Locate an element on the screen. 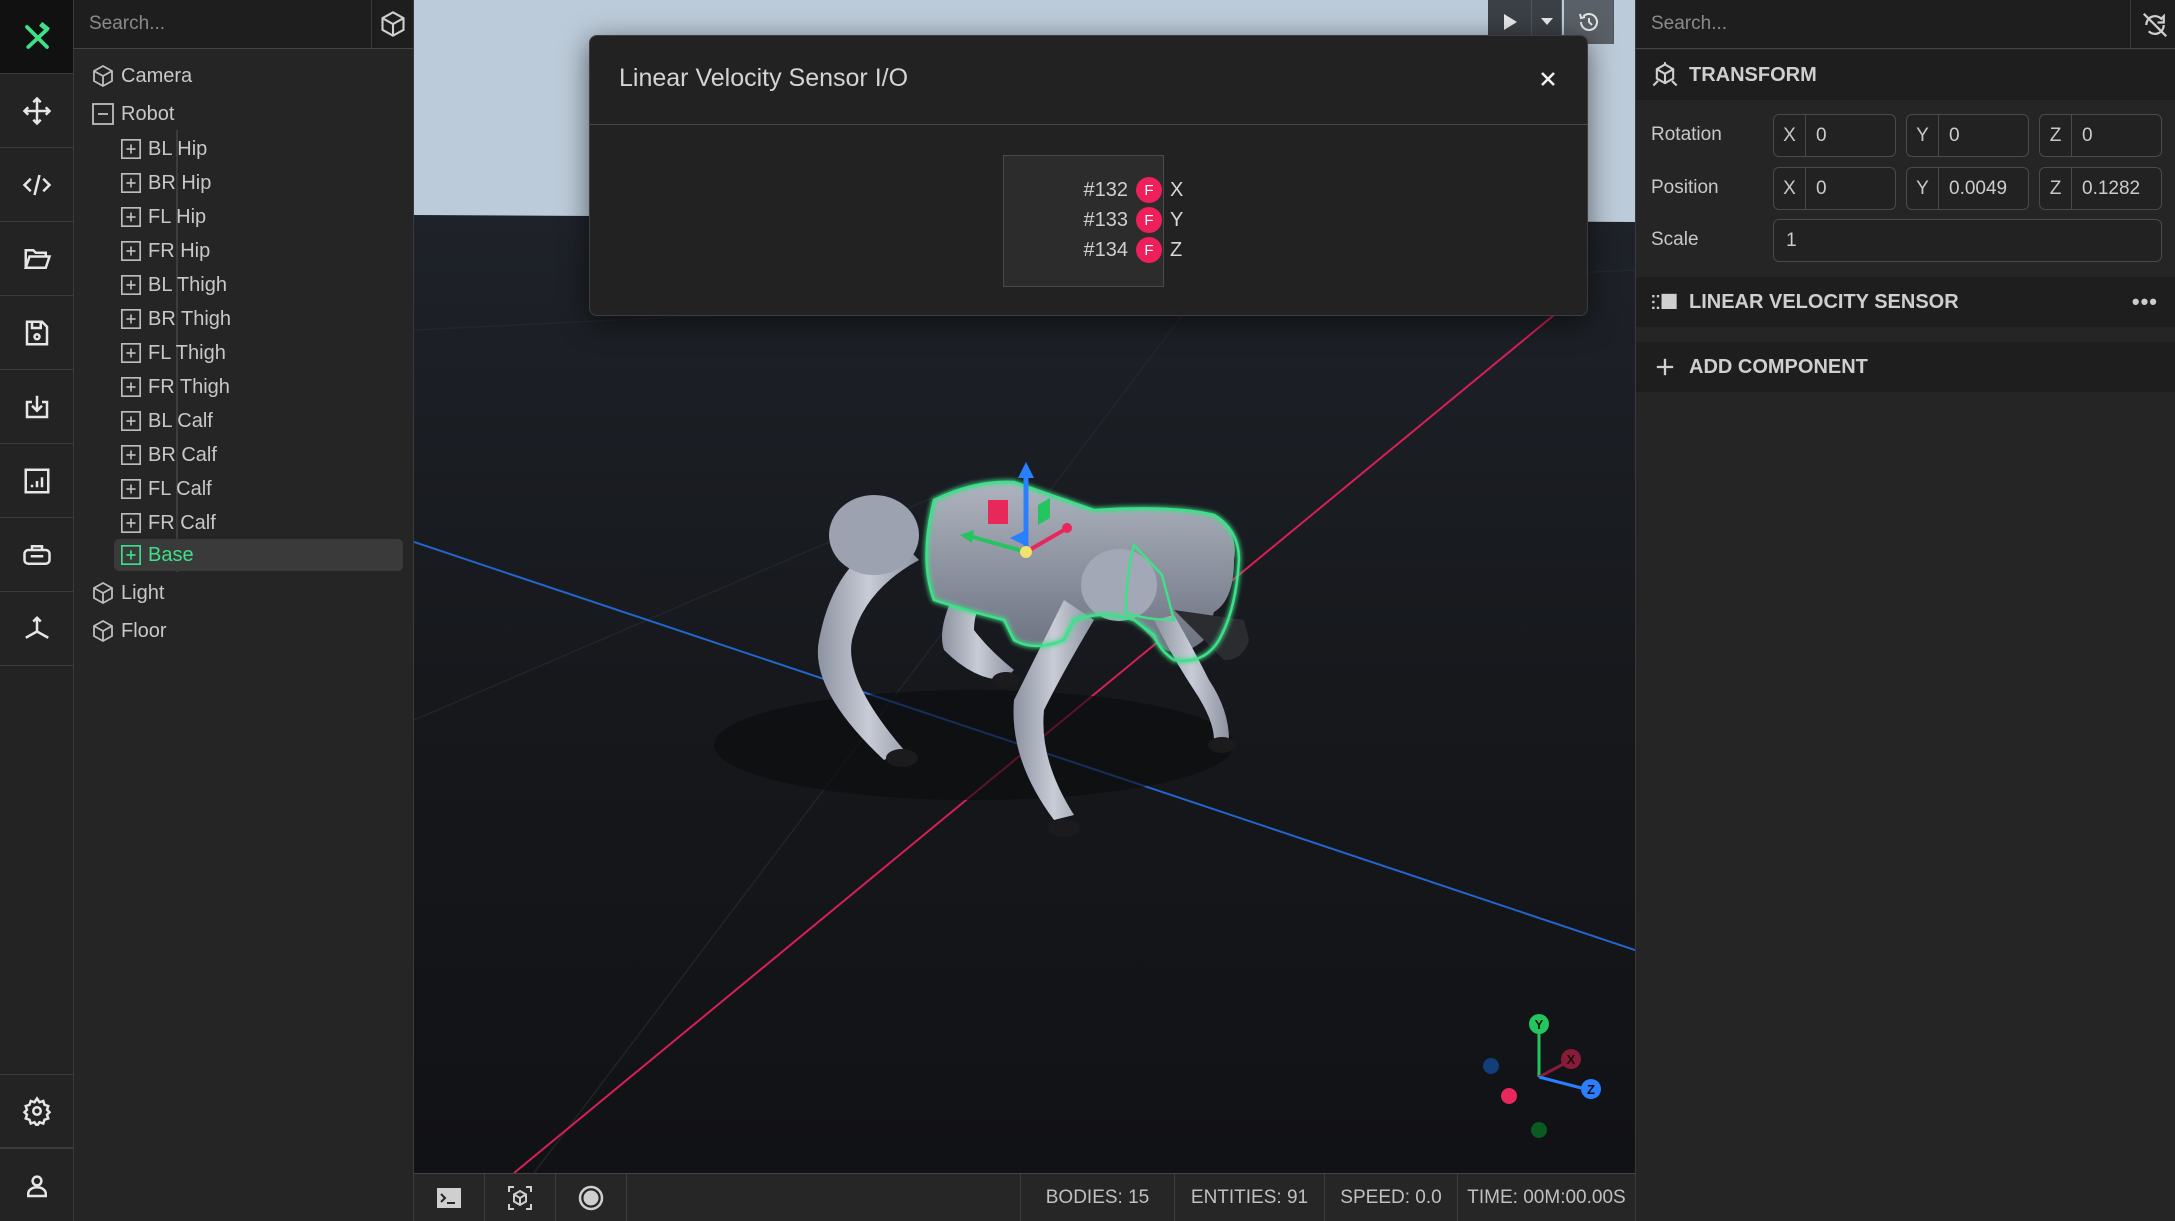 The width and height of the screenshot is (2175, 1221). tree-search-input is located at coordinates (223, 24).